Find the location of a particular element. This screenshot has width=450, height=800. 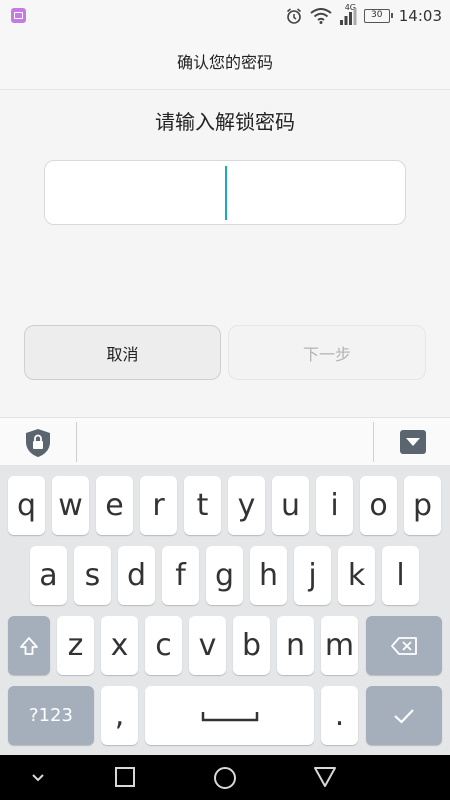

navigation-bar is located at coordinates (225, 777).